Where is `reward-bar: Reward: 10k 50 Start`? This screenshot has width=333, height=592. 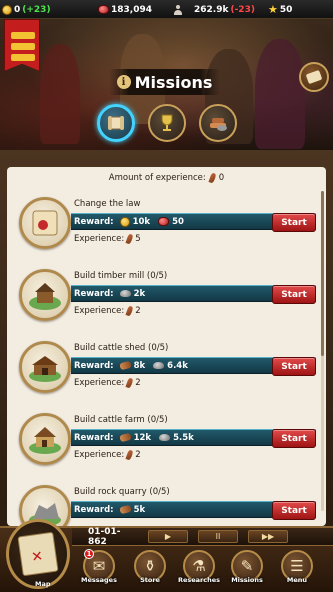
reward-bar: Reward: 10k 50 Start is located at coordinates (193, 222).